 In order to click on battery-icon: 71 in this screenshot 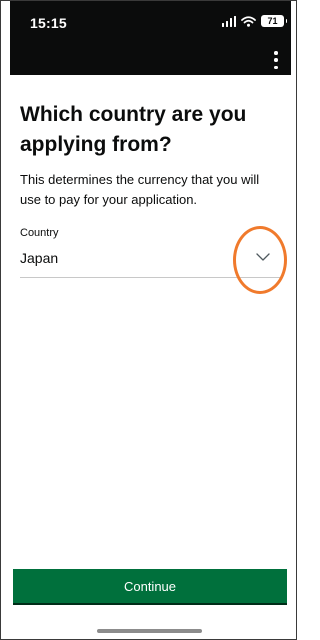, I will do `click(274, 21)`.